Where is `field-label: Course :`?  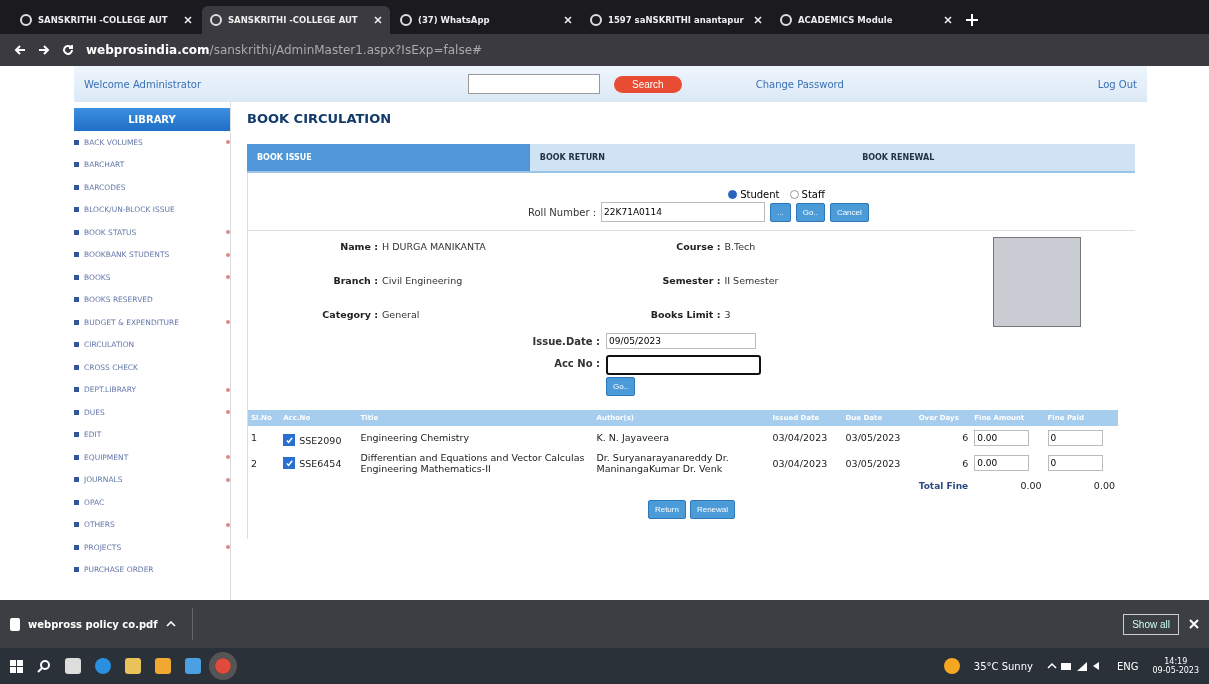 field-label: Course : is located at coordinates (698, 247).